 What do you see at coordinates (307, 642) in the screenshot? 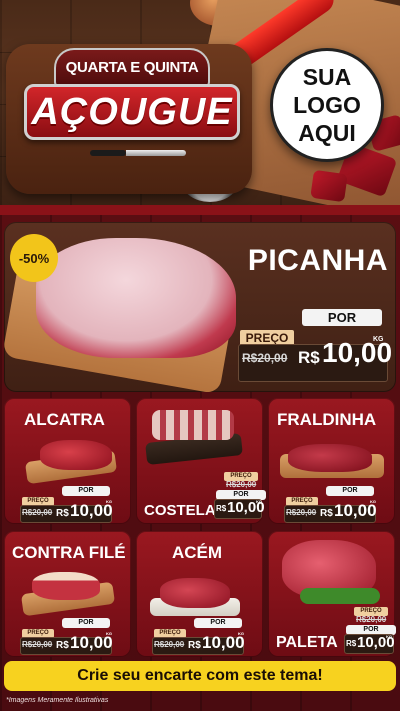
I see `product-title: PALETA` at bounding box center [307, 642].